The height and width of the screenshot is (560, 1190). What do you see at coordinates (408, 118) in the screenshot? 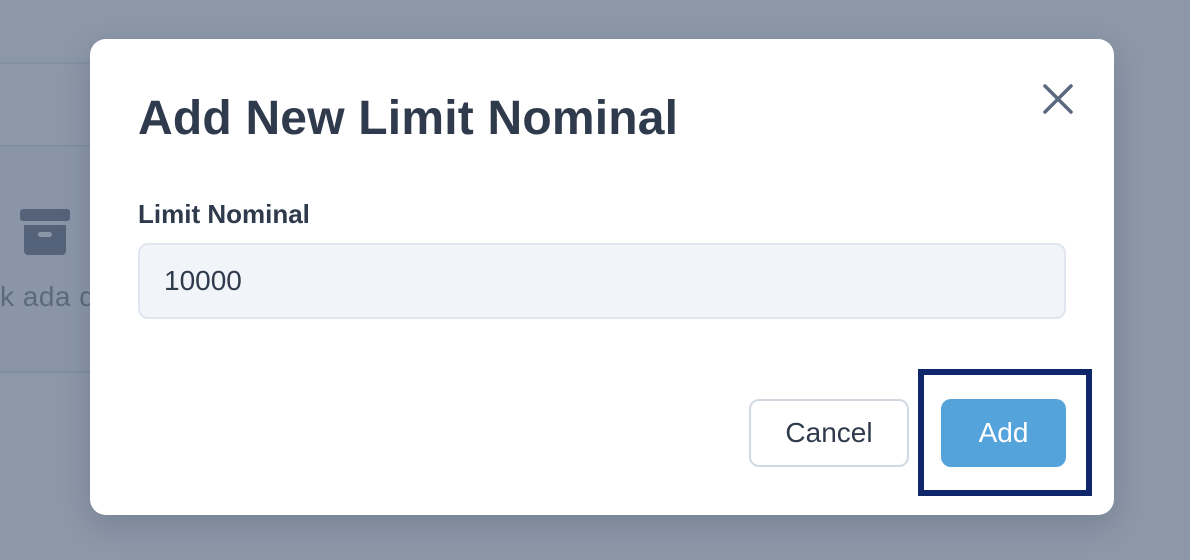
I see `dialog-title: Add New Limit Nominal` at bounding box center [408, 118].